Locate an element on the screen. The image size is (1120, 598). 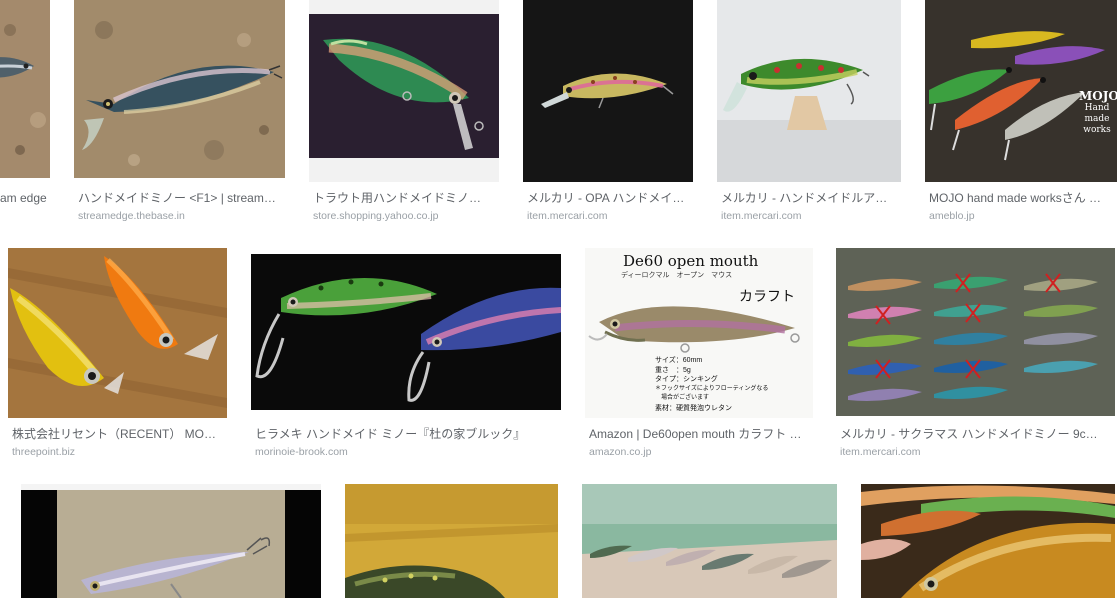
result-title: ヒラメキ ハンドメイド ミノー『杜の家ブルック』 is located at coordinates (407, 434).